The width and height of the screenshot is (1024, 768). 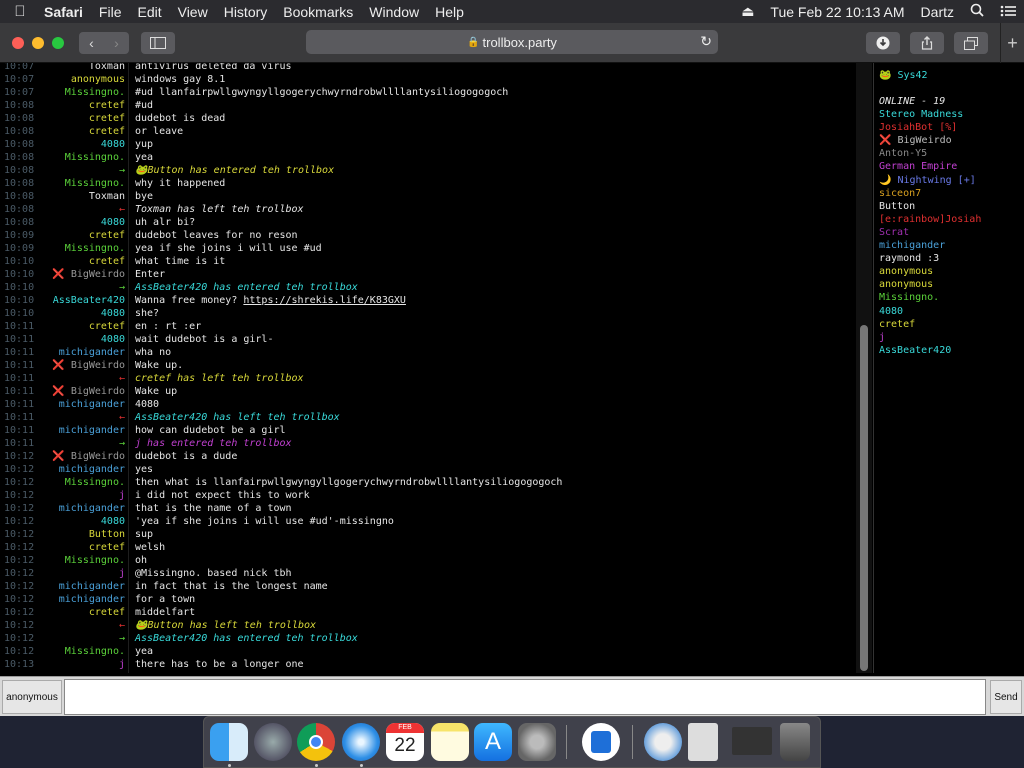 I want to click on online-user: j, so click(x=882, y=337).